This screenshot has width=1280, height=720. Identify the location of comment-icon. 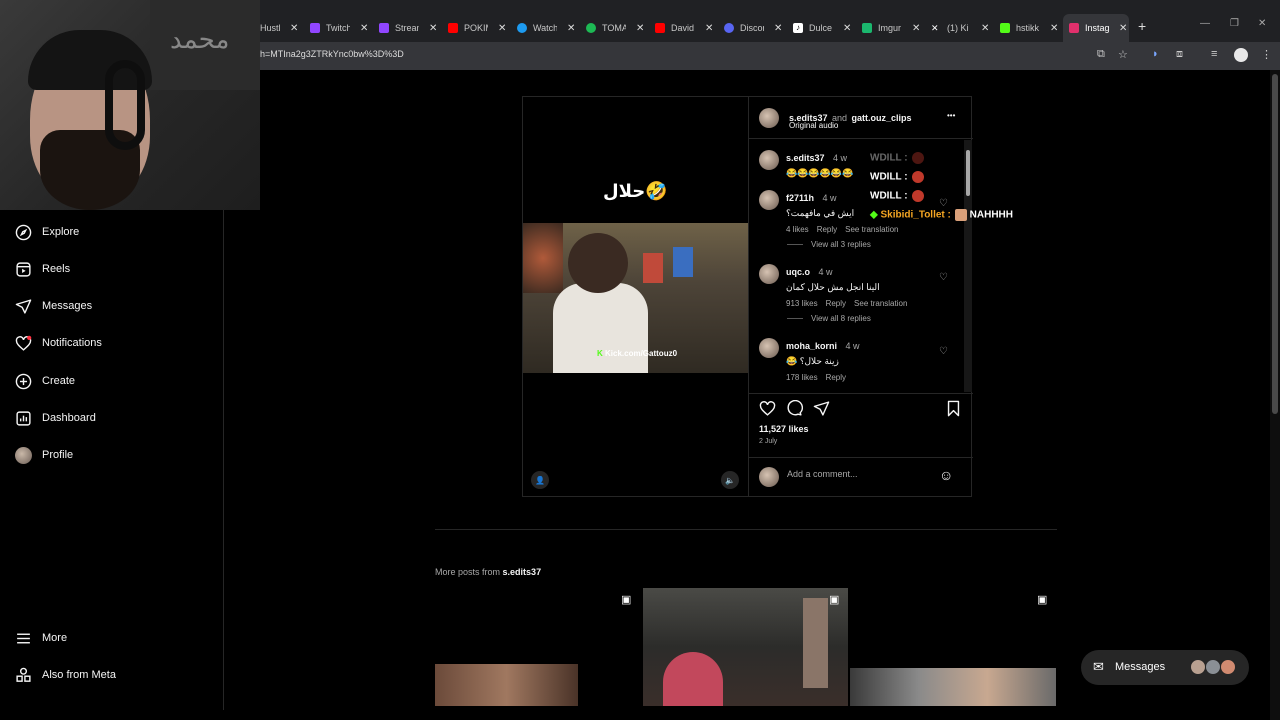
(794, 408).